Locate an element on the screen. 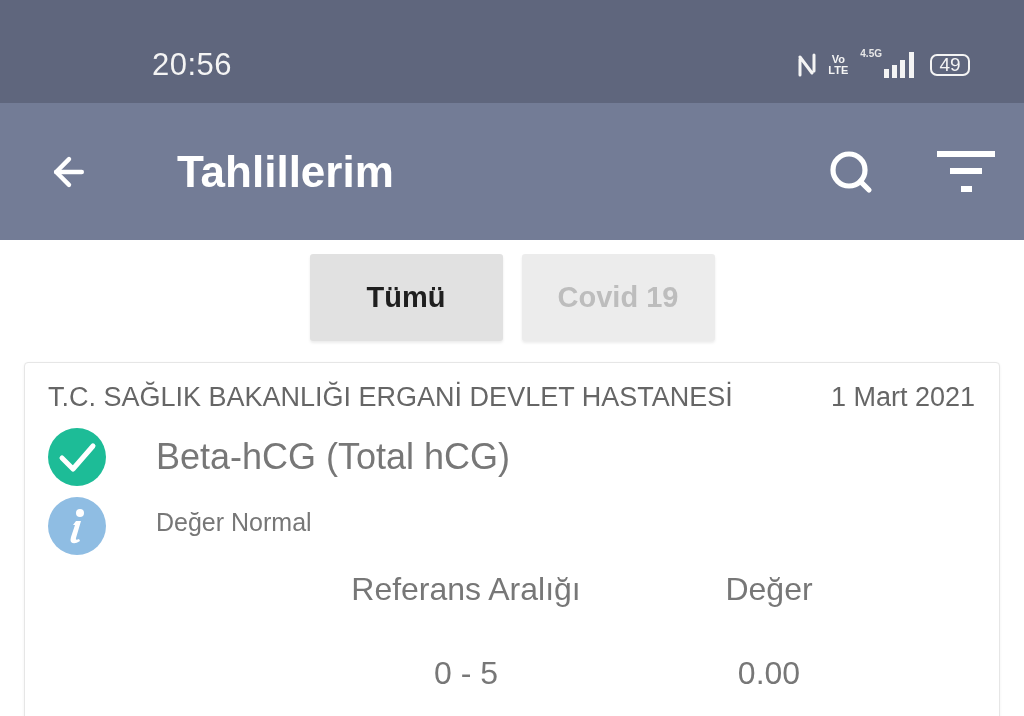  hospital-name: T.C. SAĞLIK BAKANLIĞI ERGANİ DEVLET HASTANESİ is located at coordinates (390, 397).